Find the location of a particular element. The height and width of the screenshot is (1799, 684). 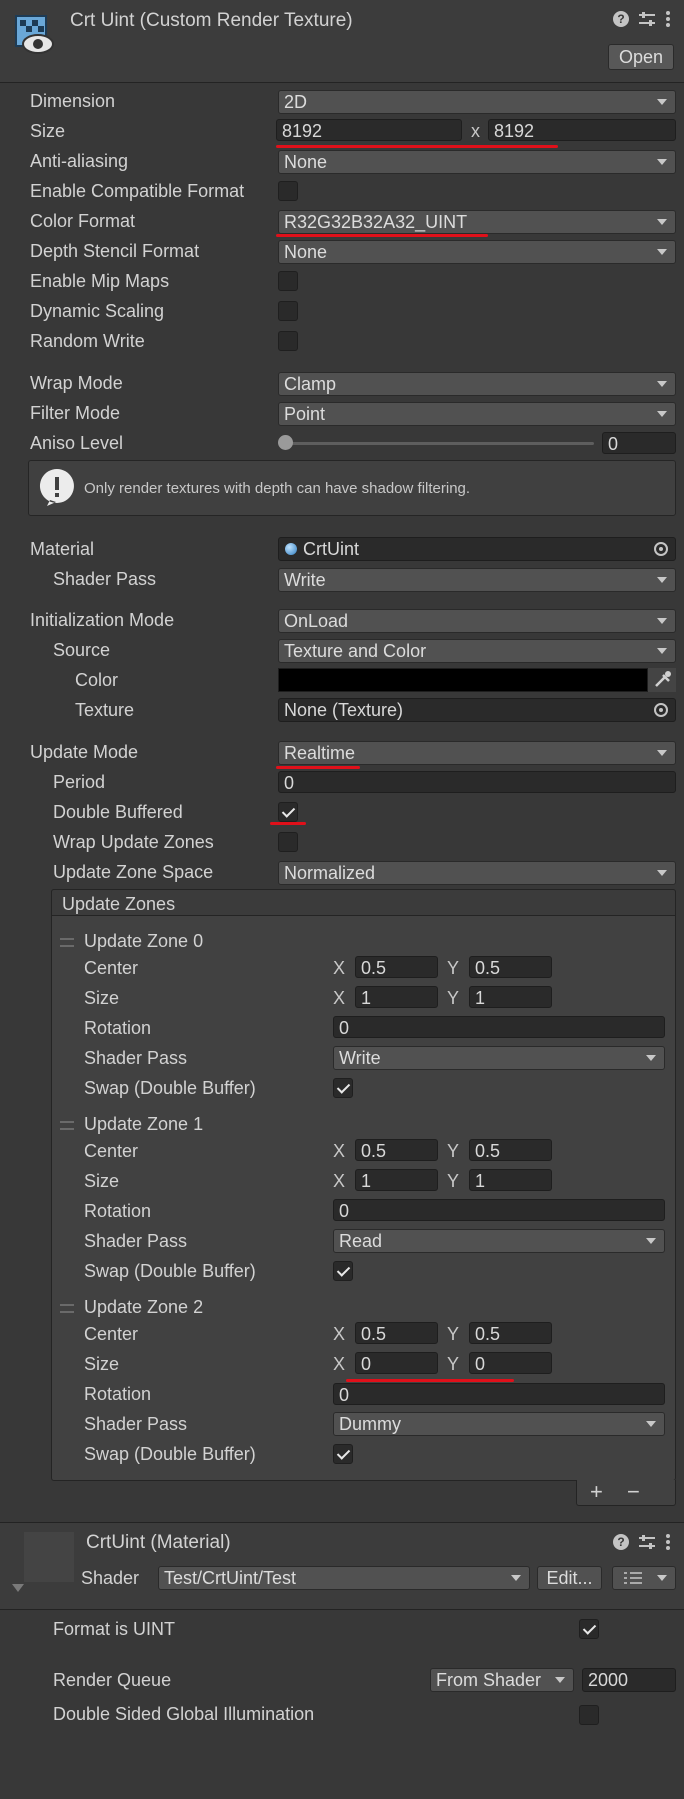

texture-object-field: None (Texture) is located at coordinates (477, 710).